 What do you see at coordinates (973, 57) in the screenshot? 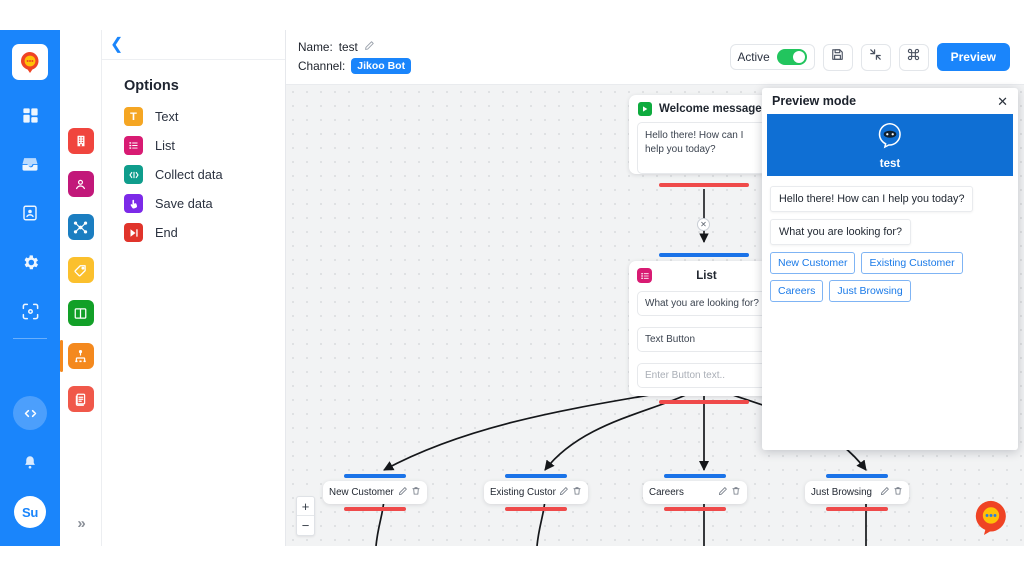
I see `preview-button: Preview` at bounding box center [973, 57].